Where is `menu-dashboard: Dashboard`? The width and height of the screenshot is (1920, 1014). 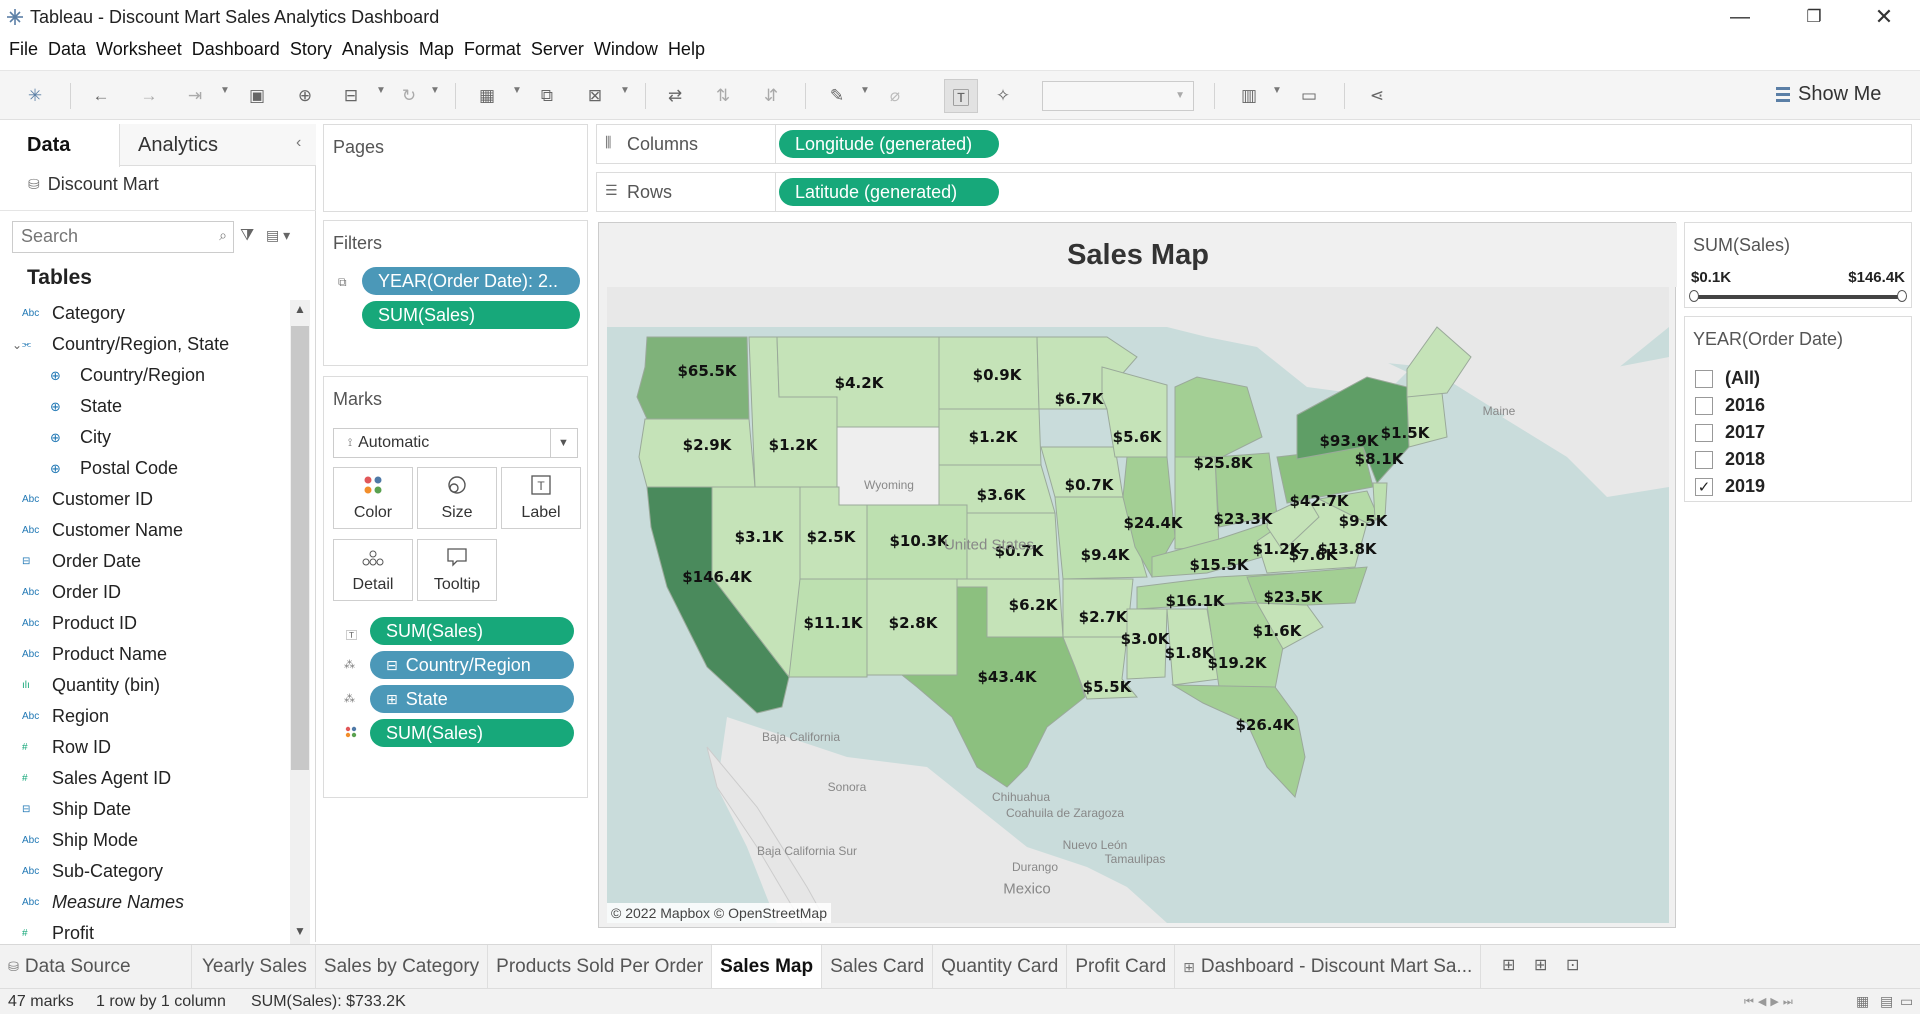 menu-dashboard: Dashboard is located at coordinates (236, 50).